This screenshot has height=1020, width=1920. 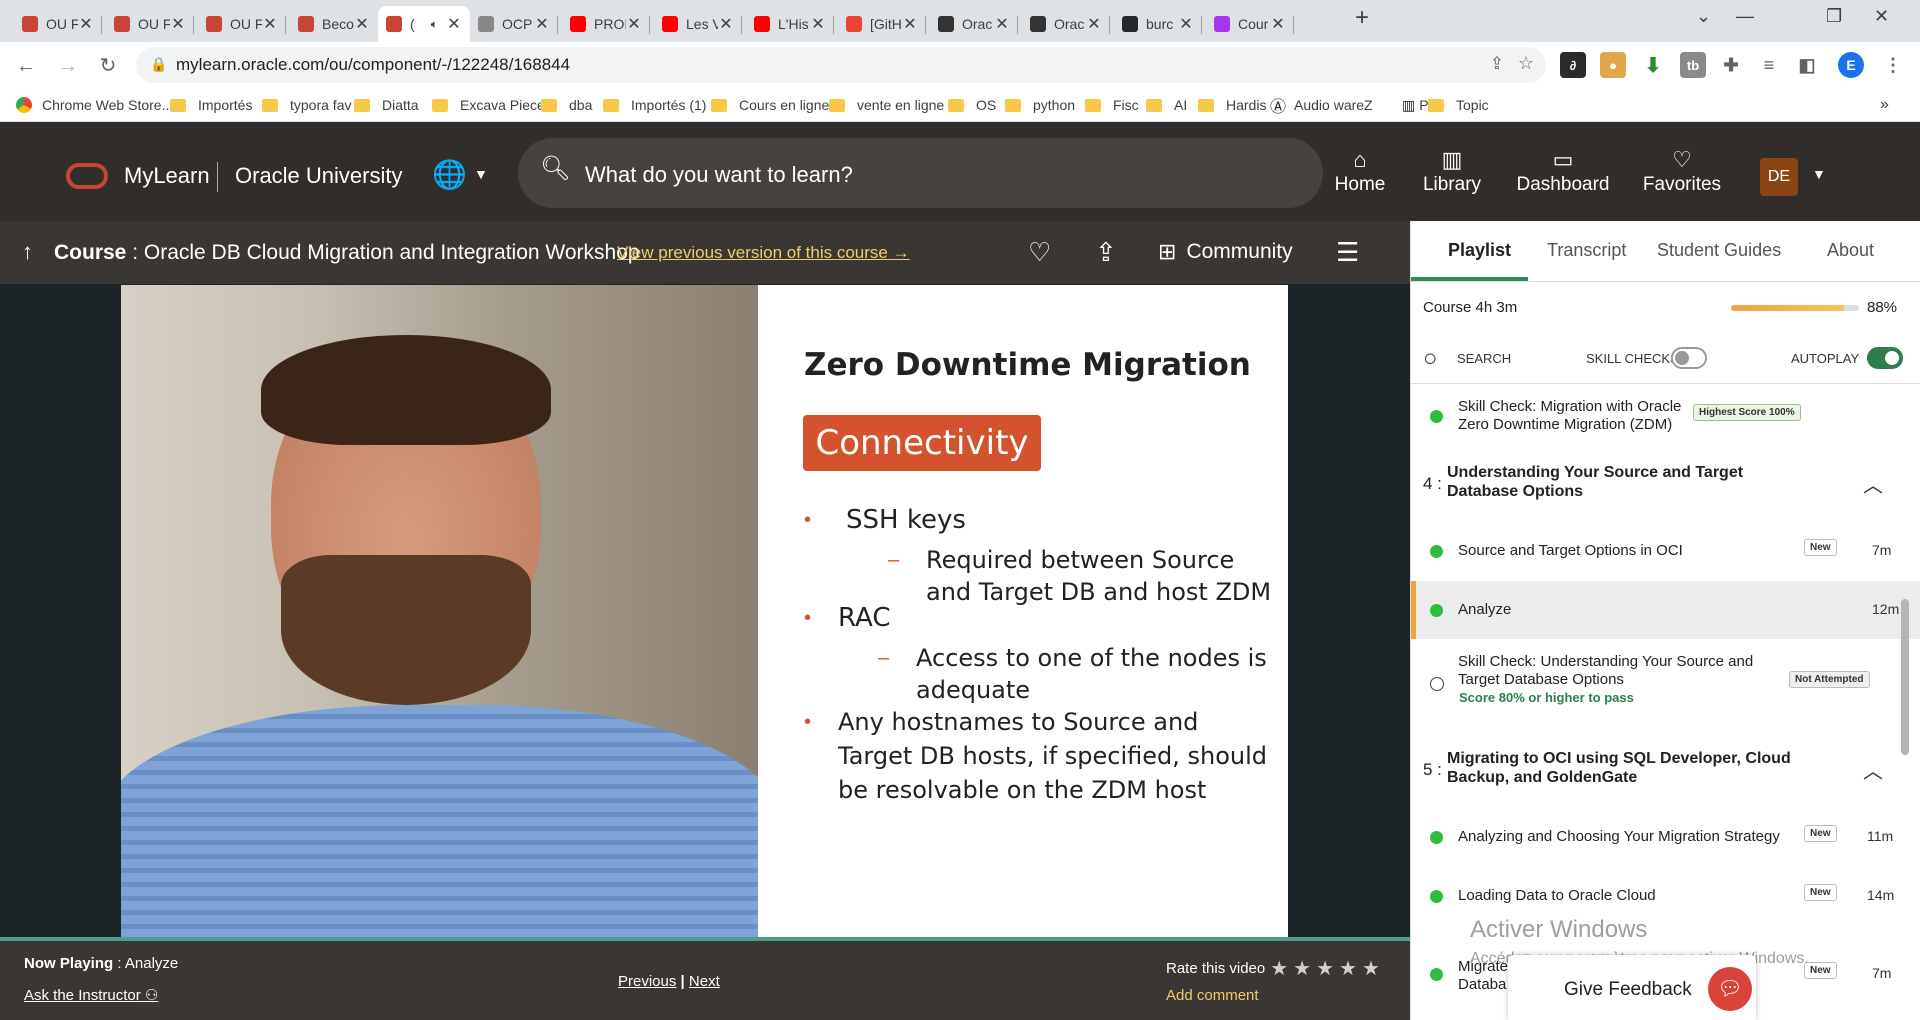 What do you see at coordinates (1779, 177) in the screenshot?
I see `user-avatar: DE` at bounding box center [1779, 177].